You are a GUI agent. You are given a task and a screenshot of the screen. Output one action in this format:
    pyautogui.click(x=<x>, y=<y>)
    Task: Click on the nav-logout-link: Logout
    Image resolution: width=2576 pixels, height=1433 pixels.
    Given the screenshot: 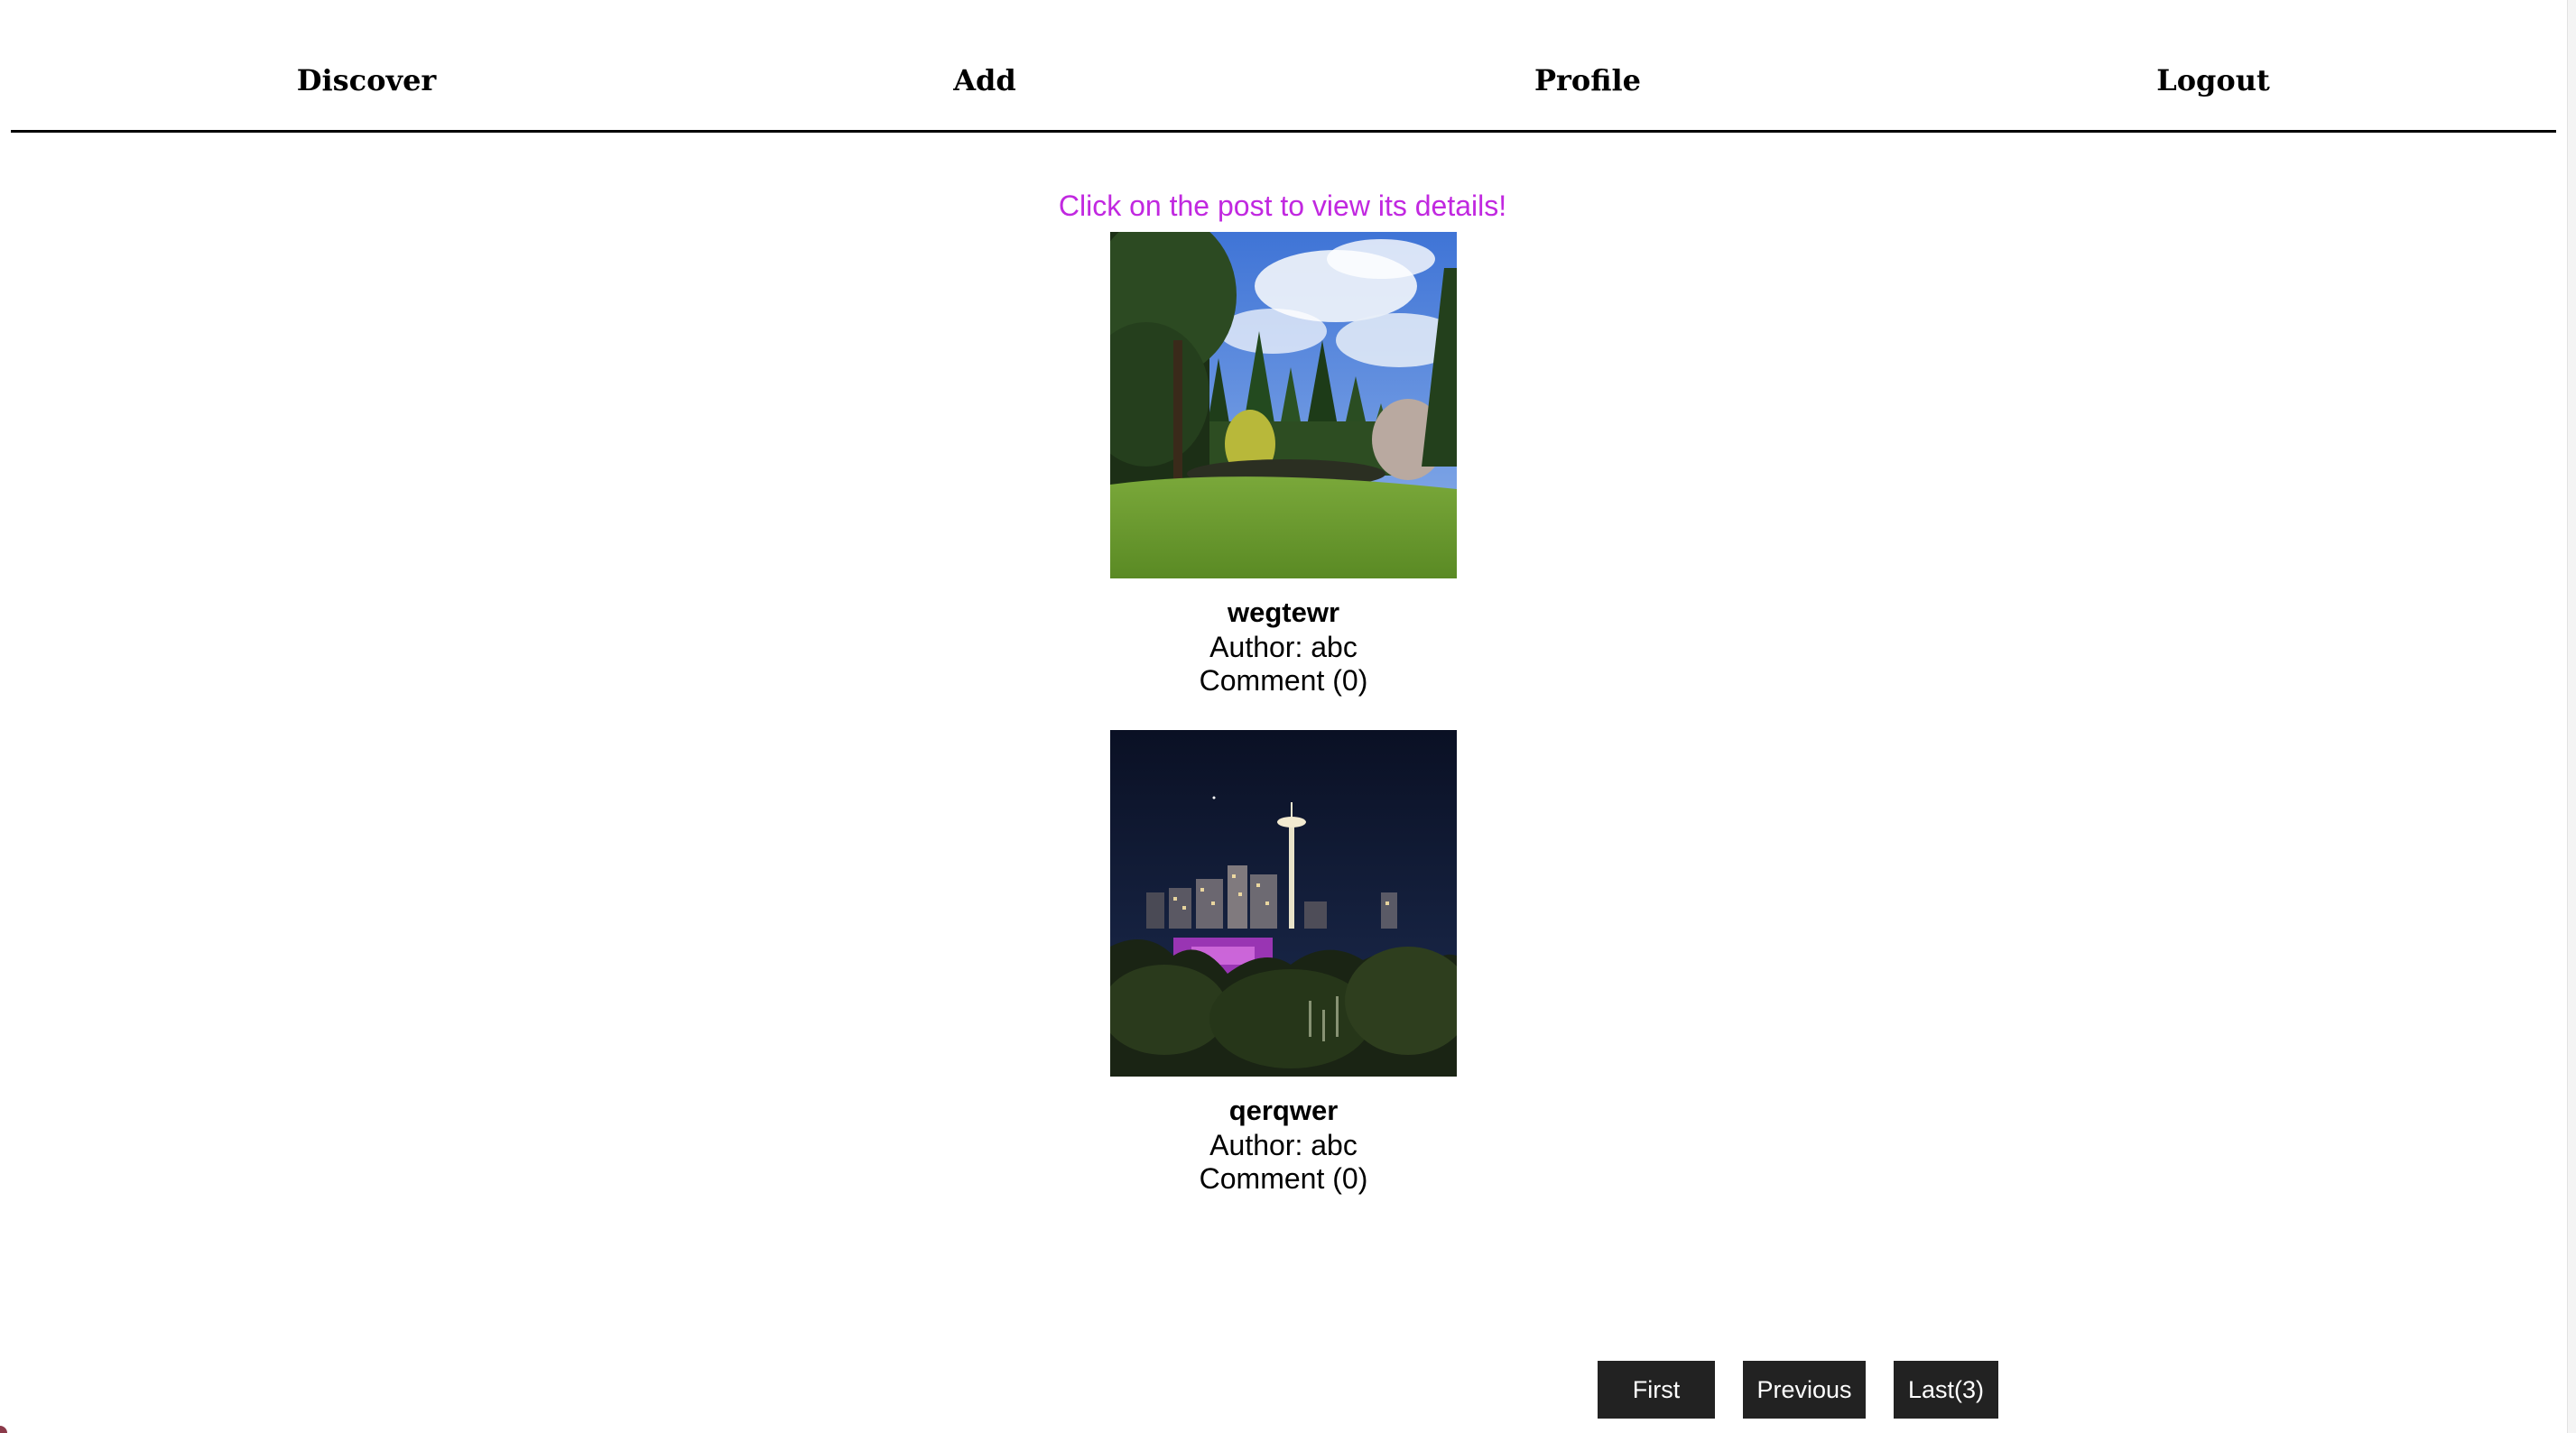 What is the action you would take?
    pyautogui.click(x=2213, y=80)
    